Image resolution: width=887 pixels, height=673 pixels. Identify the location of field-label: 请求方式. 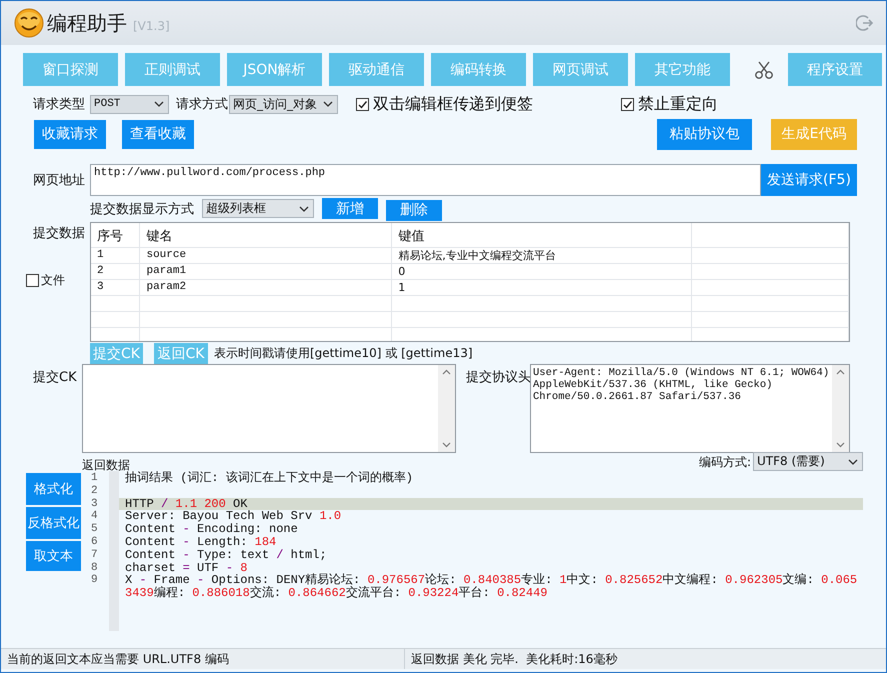
(202, 104).